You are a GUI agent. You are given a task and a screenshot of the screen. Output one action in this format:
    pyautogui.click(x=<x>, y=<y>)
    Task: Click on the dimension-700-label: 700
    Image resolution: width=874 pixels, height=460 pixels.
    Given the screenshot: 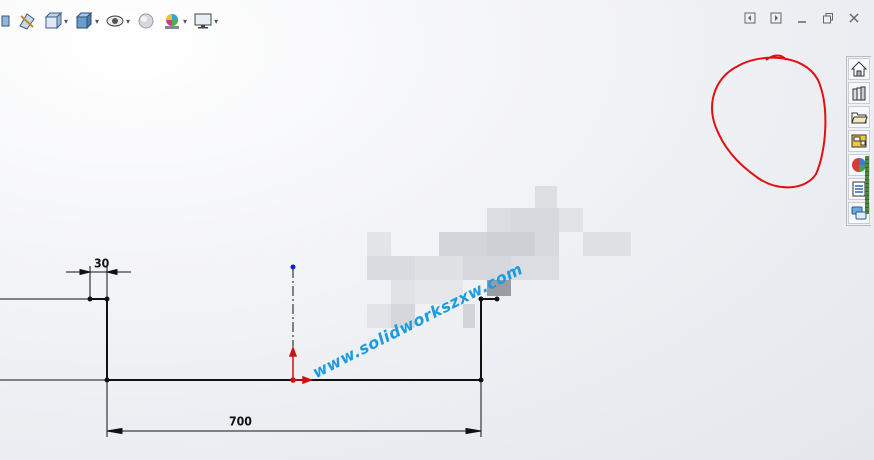 What is the action you would take?
    pyautogui.click(x=240, y=421)
    